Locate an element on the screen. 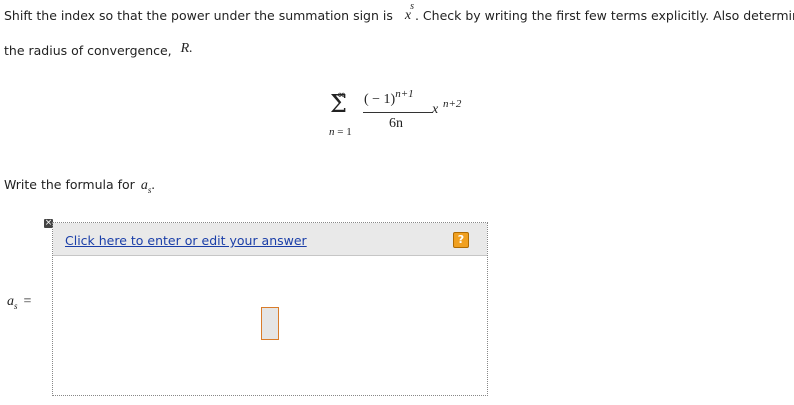 The height and width of the screenshot is (405, 794). edit-answer-link: Click here to enter or edit your answer is located at coordinates (186, 240).